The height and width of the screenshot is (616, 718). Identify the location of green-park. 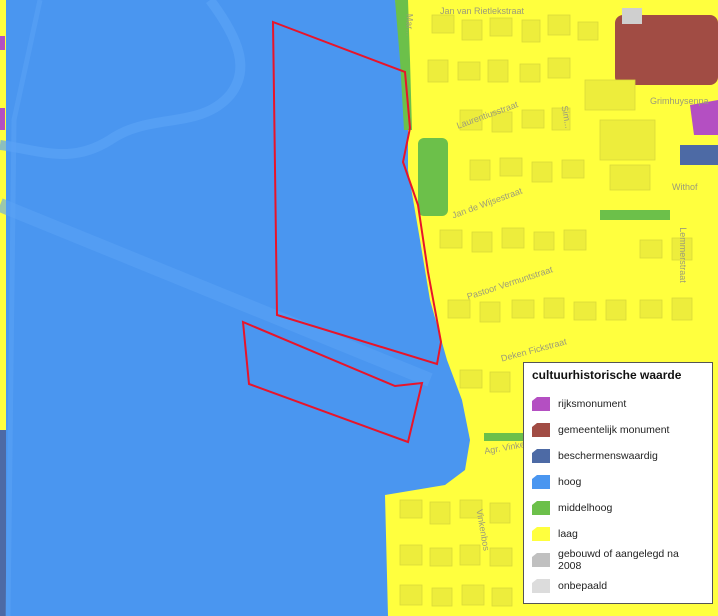
(433, 177).